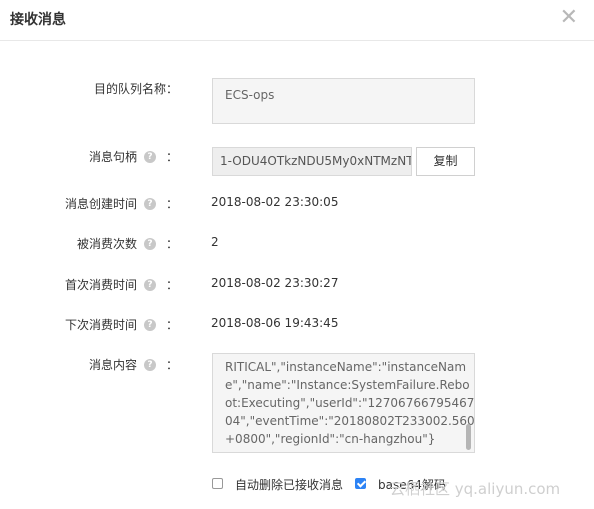  Describe the element at coordinates (330, 439) in the screenshot. I see `content-line: +0800","regionId":"cn-hangzhou"}` at that location.